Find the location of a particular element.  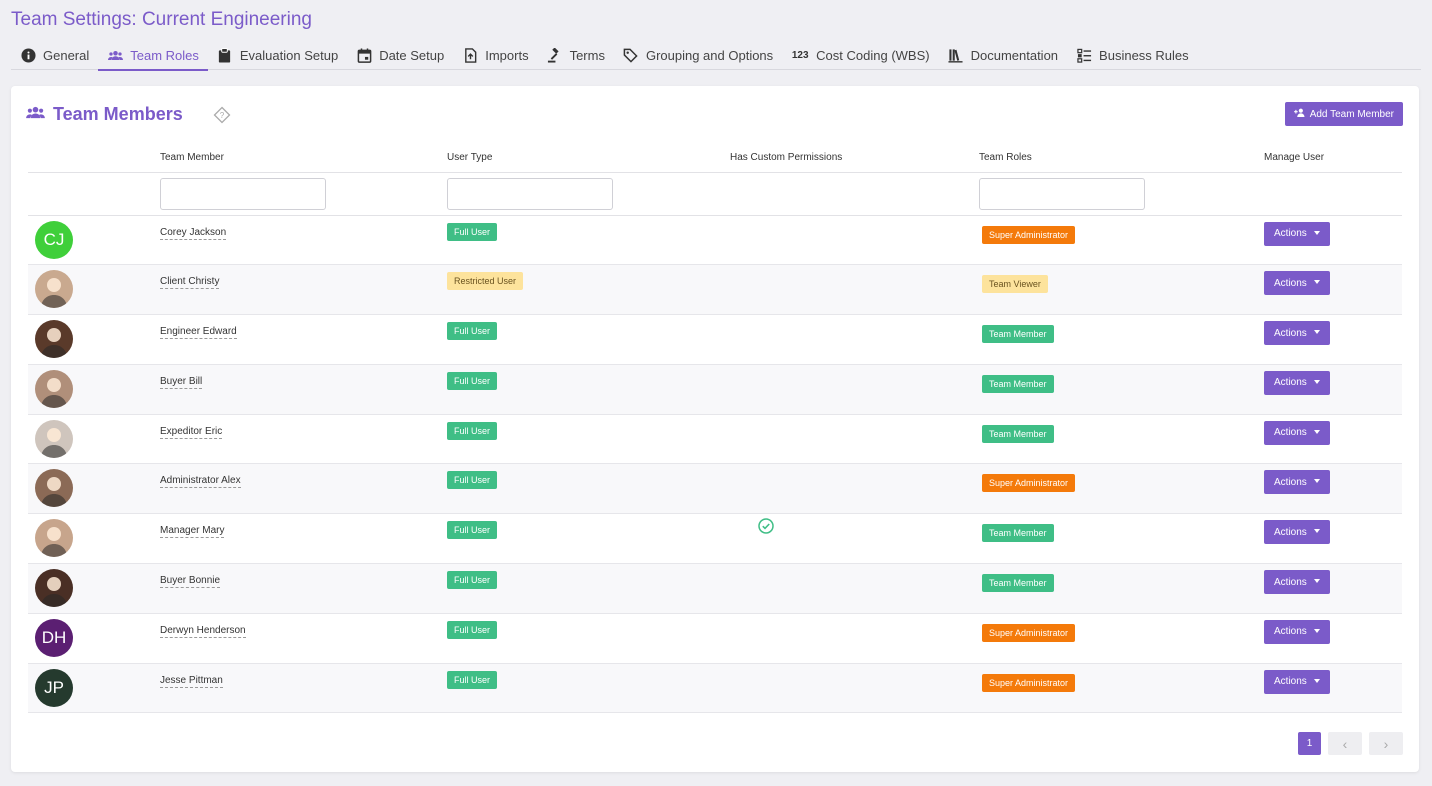

help-icon: ? is located at coordinates (222, 115).